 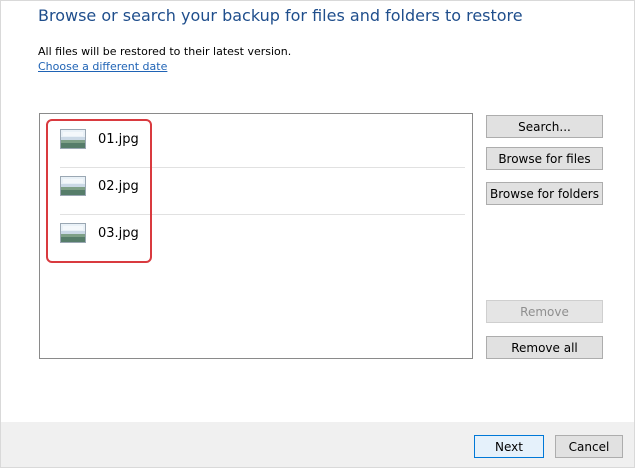 I want to click on next-button: Next, so click(x=509, y=446).